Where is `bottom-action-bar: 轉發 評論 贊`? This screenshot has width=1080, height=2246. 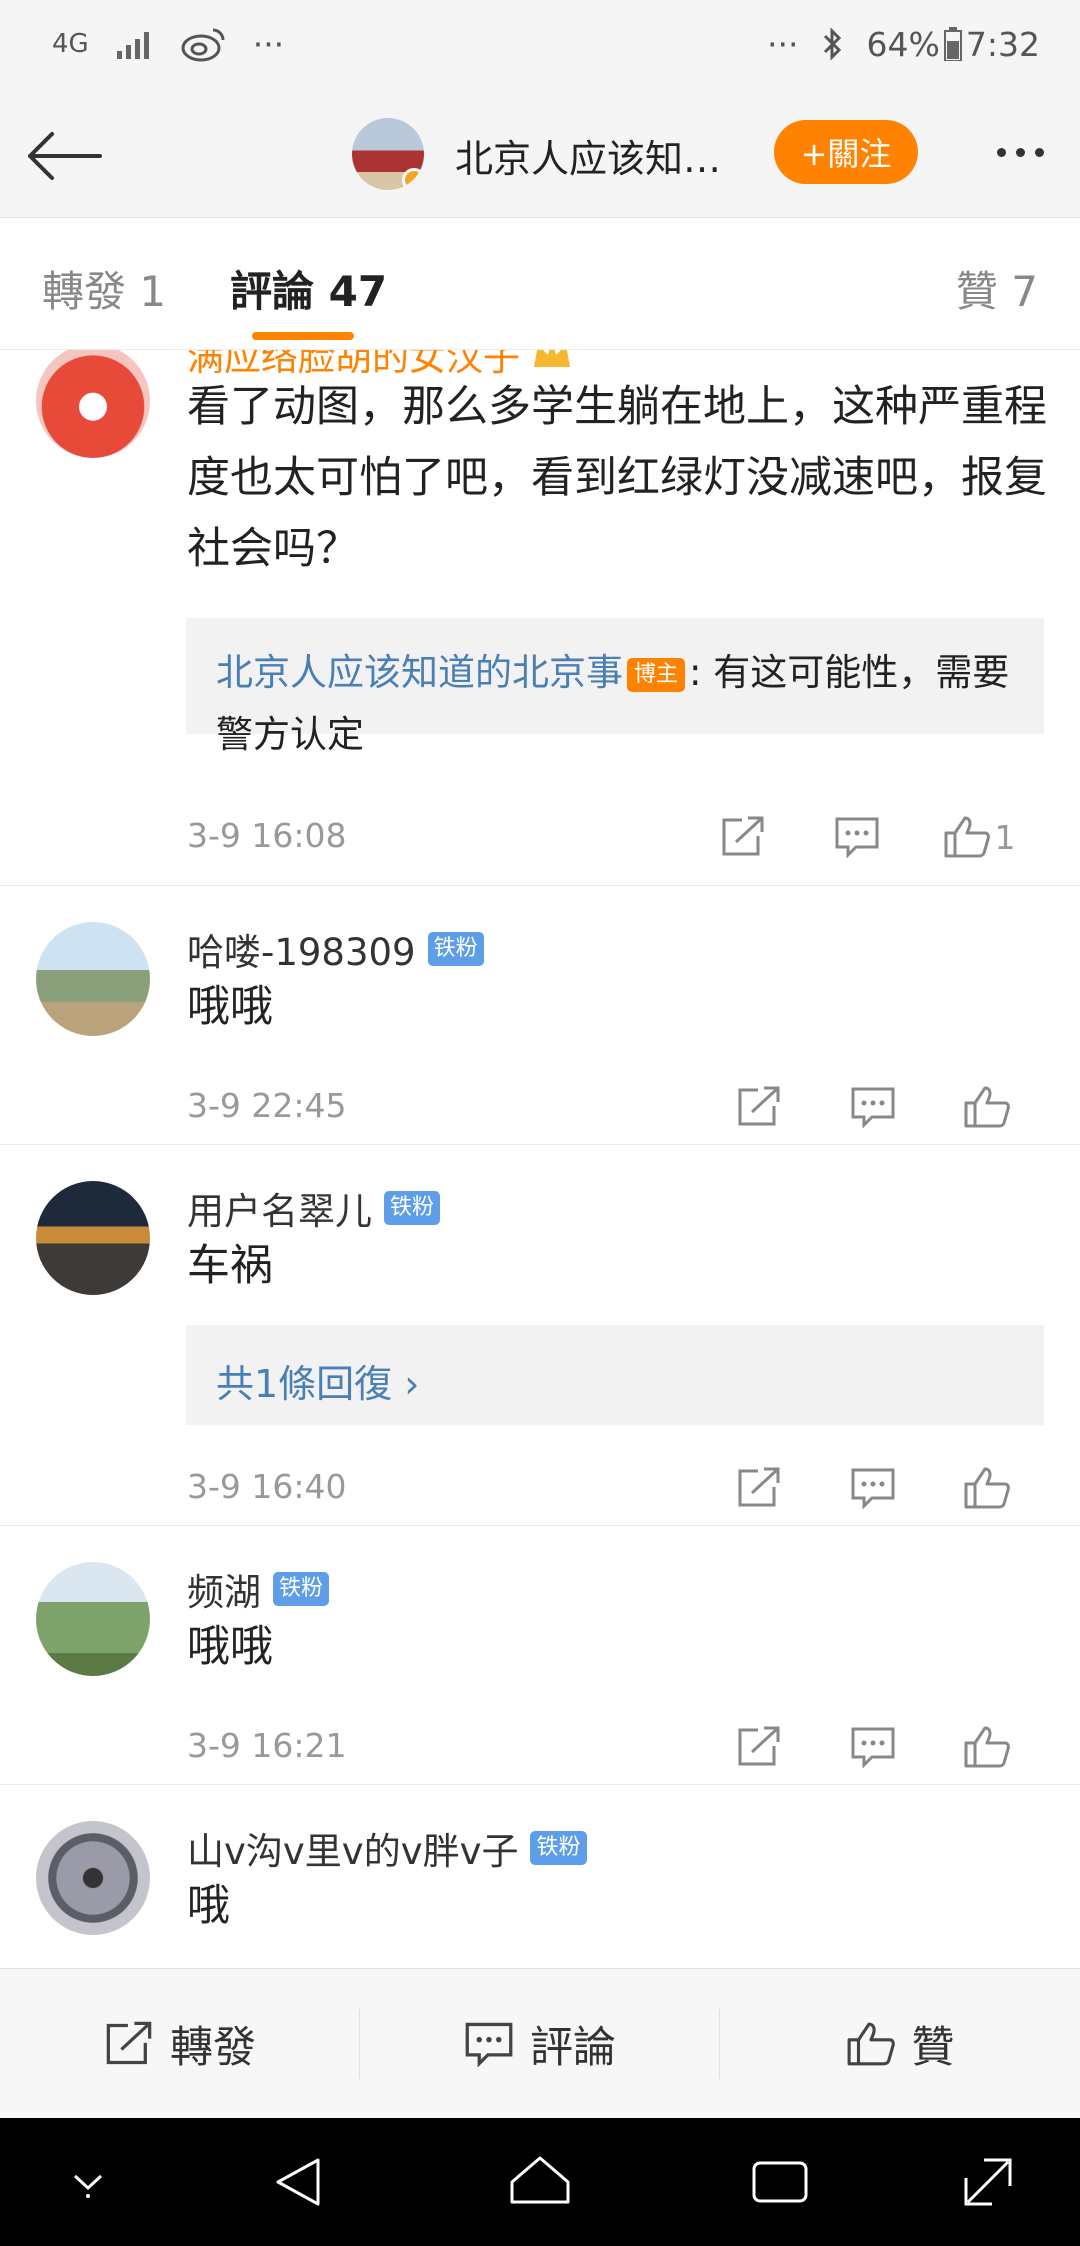
bottom-action-bar: 轉發 評論 贊 is located at coordinates (540, 2043).